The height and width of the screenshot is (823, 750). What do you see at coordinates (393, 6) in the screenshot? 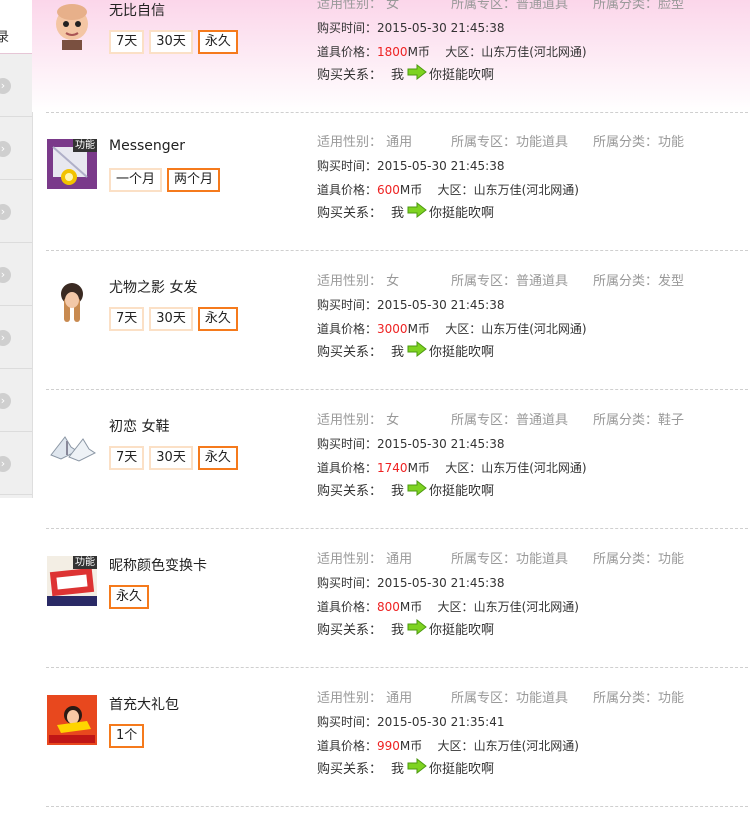
I see `gender-value: 女` at bounding box center [393, 6].